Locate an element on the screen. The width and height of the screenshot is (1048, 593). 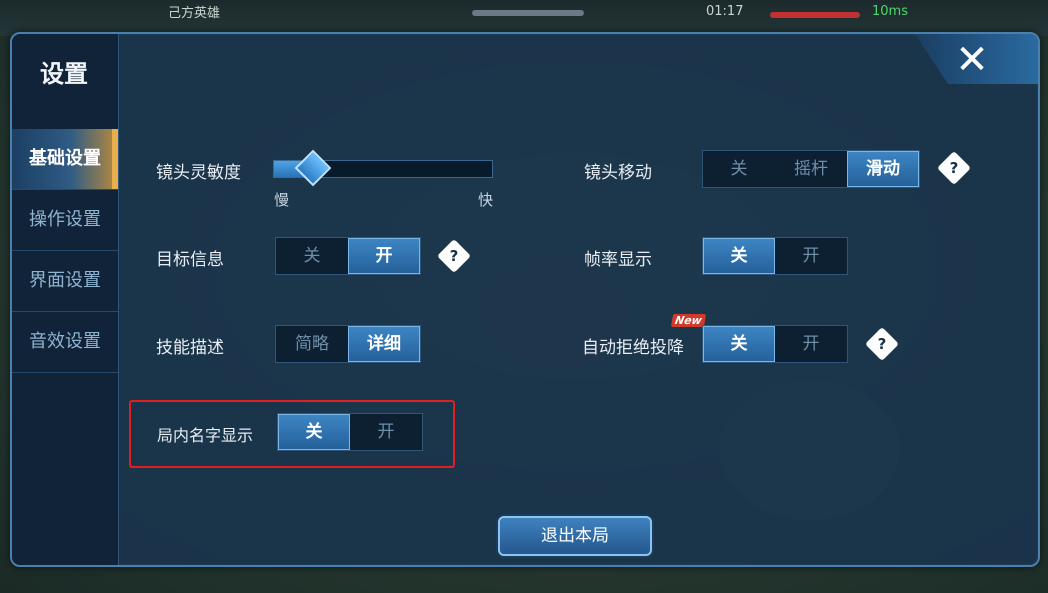
target-info-label: 目标信息 is located at coordinates (190, 260).